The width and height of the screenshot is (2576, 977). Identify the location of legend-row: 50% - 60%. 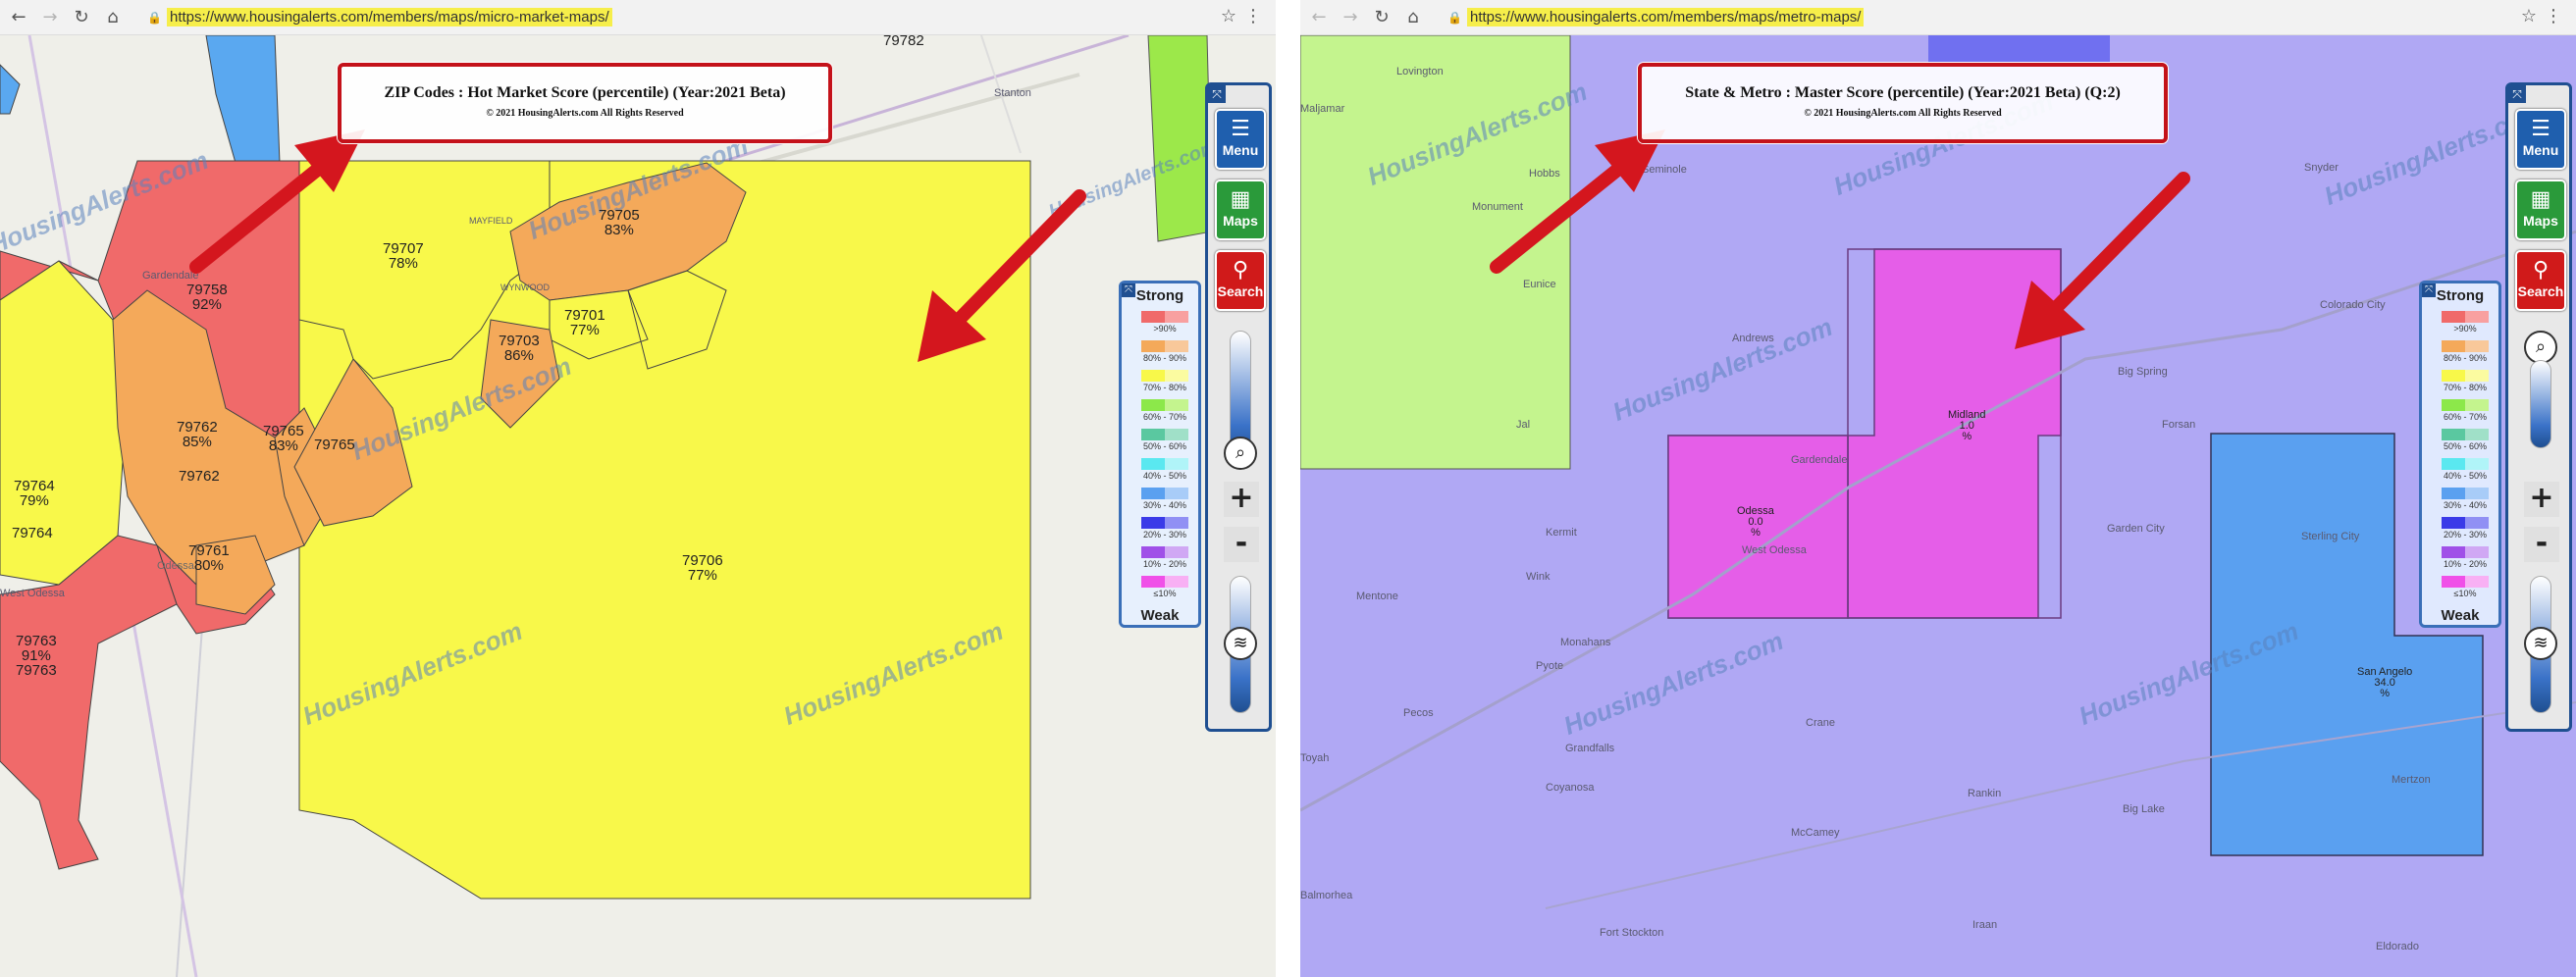
(1159, 442).